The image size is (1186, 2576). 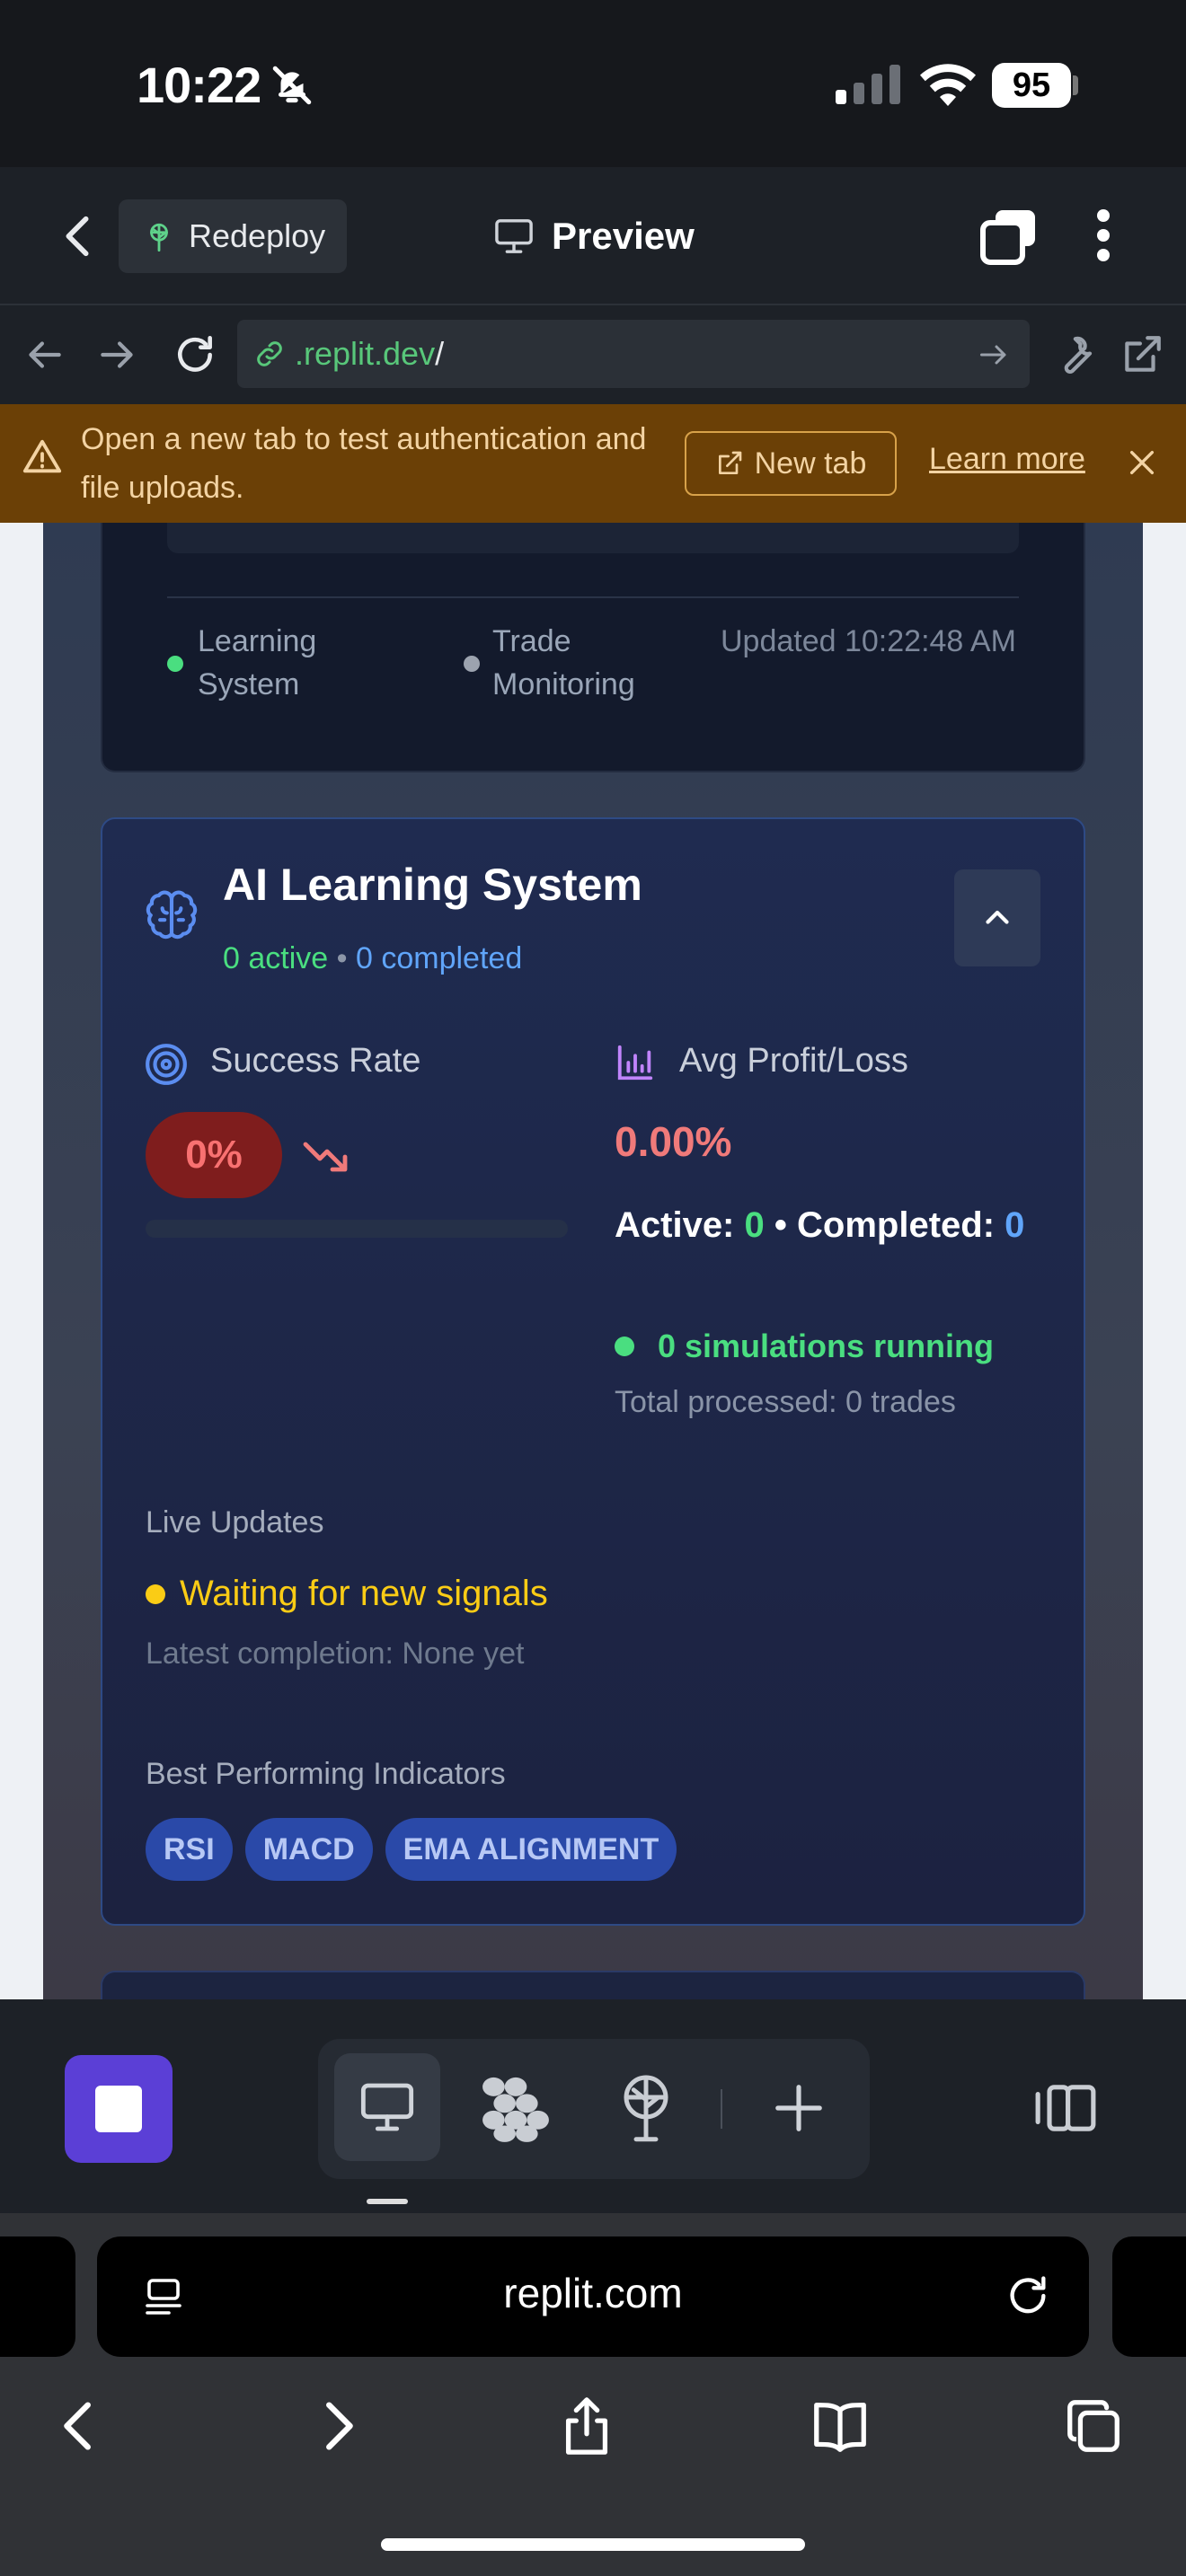 I want to click on waiting-text: Waiting for new signals, so click(x=364, y=1593).